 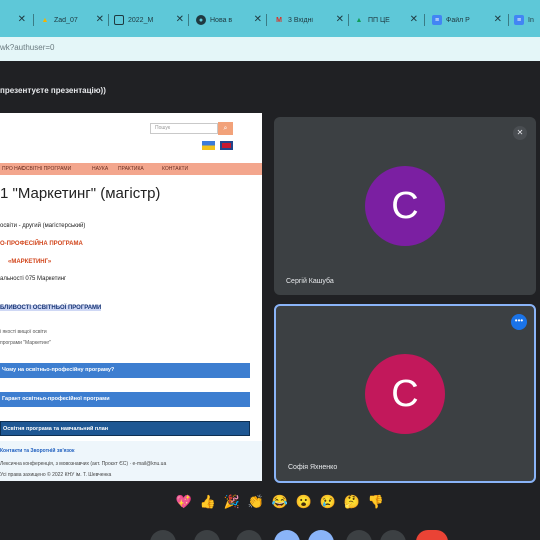 I want to click on browser-tab: 2022_M ✕, so click(x=150, y=20).